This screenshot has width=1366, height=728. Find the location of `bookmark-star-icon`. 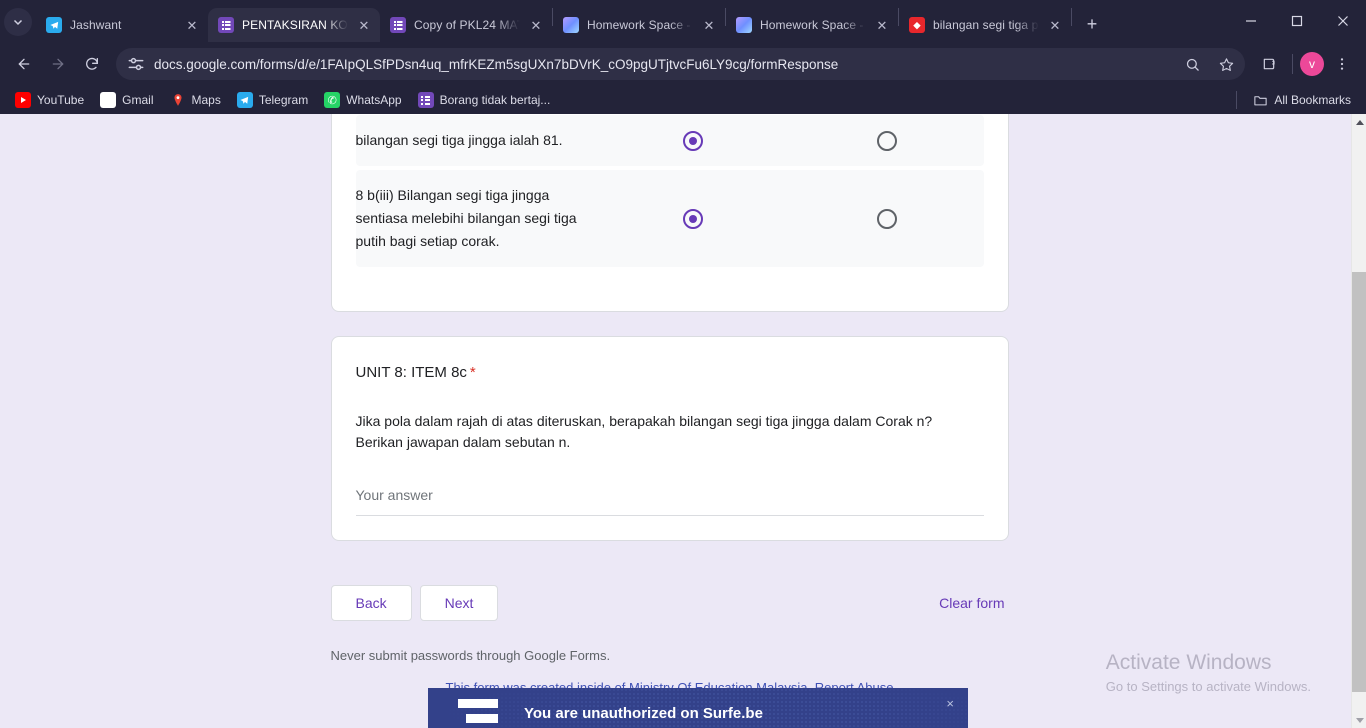

bookmark-star-icon is located at coordinates (1226, 64).